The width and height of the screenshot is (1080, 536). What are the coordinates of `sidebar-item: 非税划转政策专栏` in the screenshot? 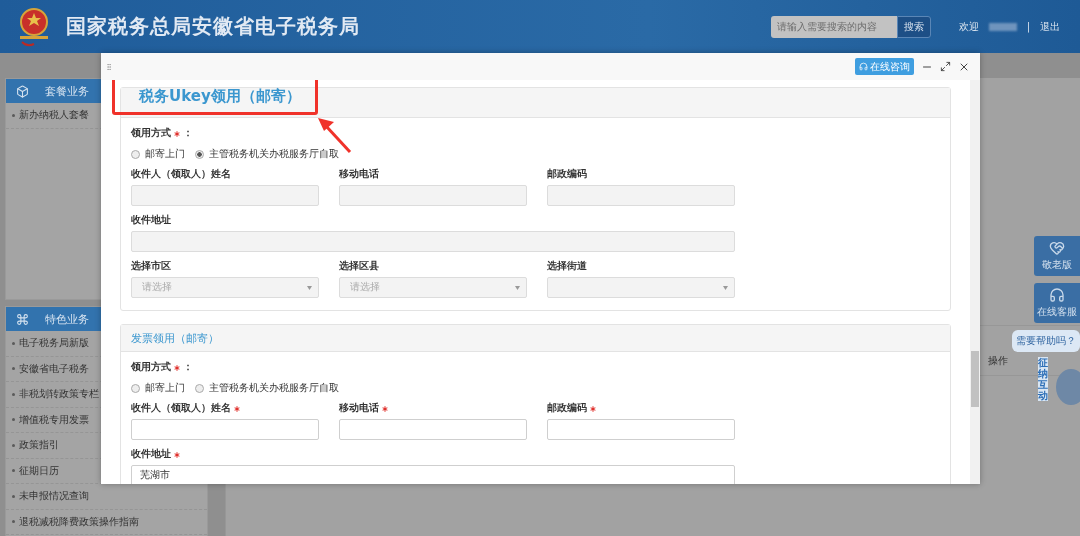 It's located at (59, 394).